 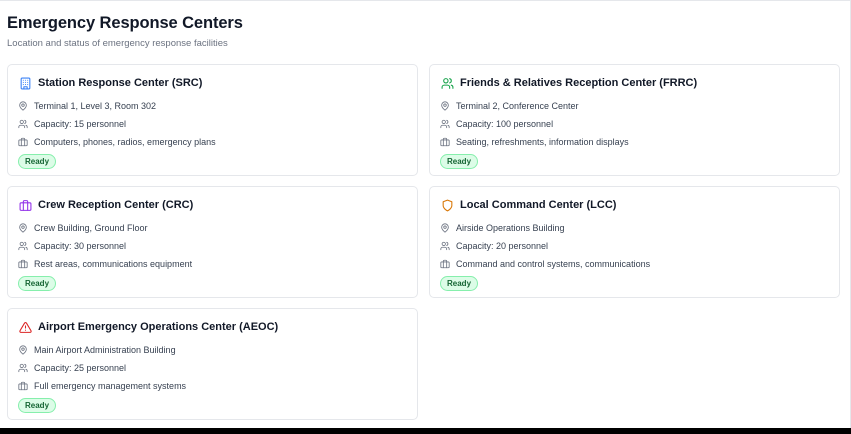 I want to click on capacity-text: Capacity: 15 personnel, so click(x=80, y=124).